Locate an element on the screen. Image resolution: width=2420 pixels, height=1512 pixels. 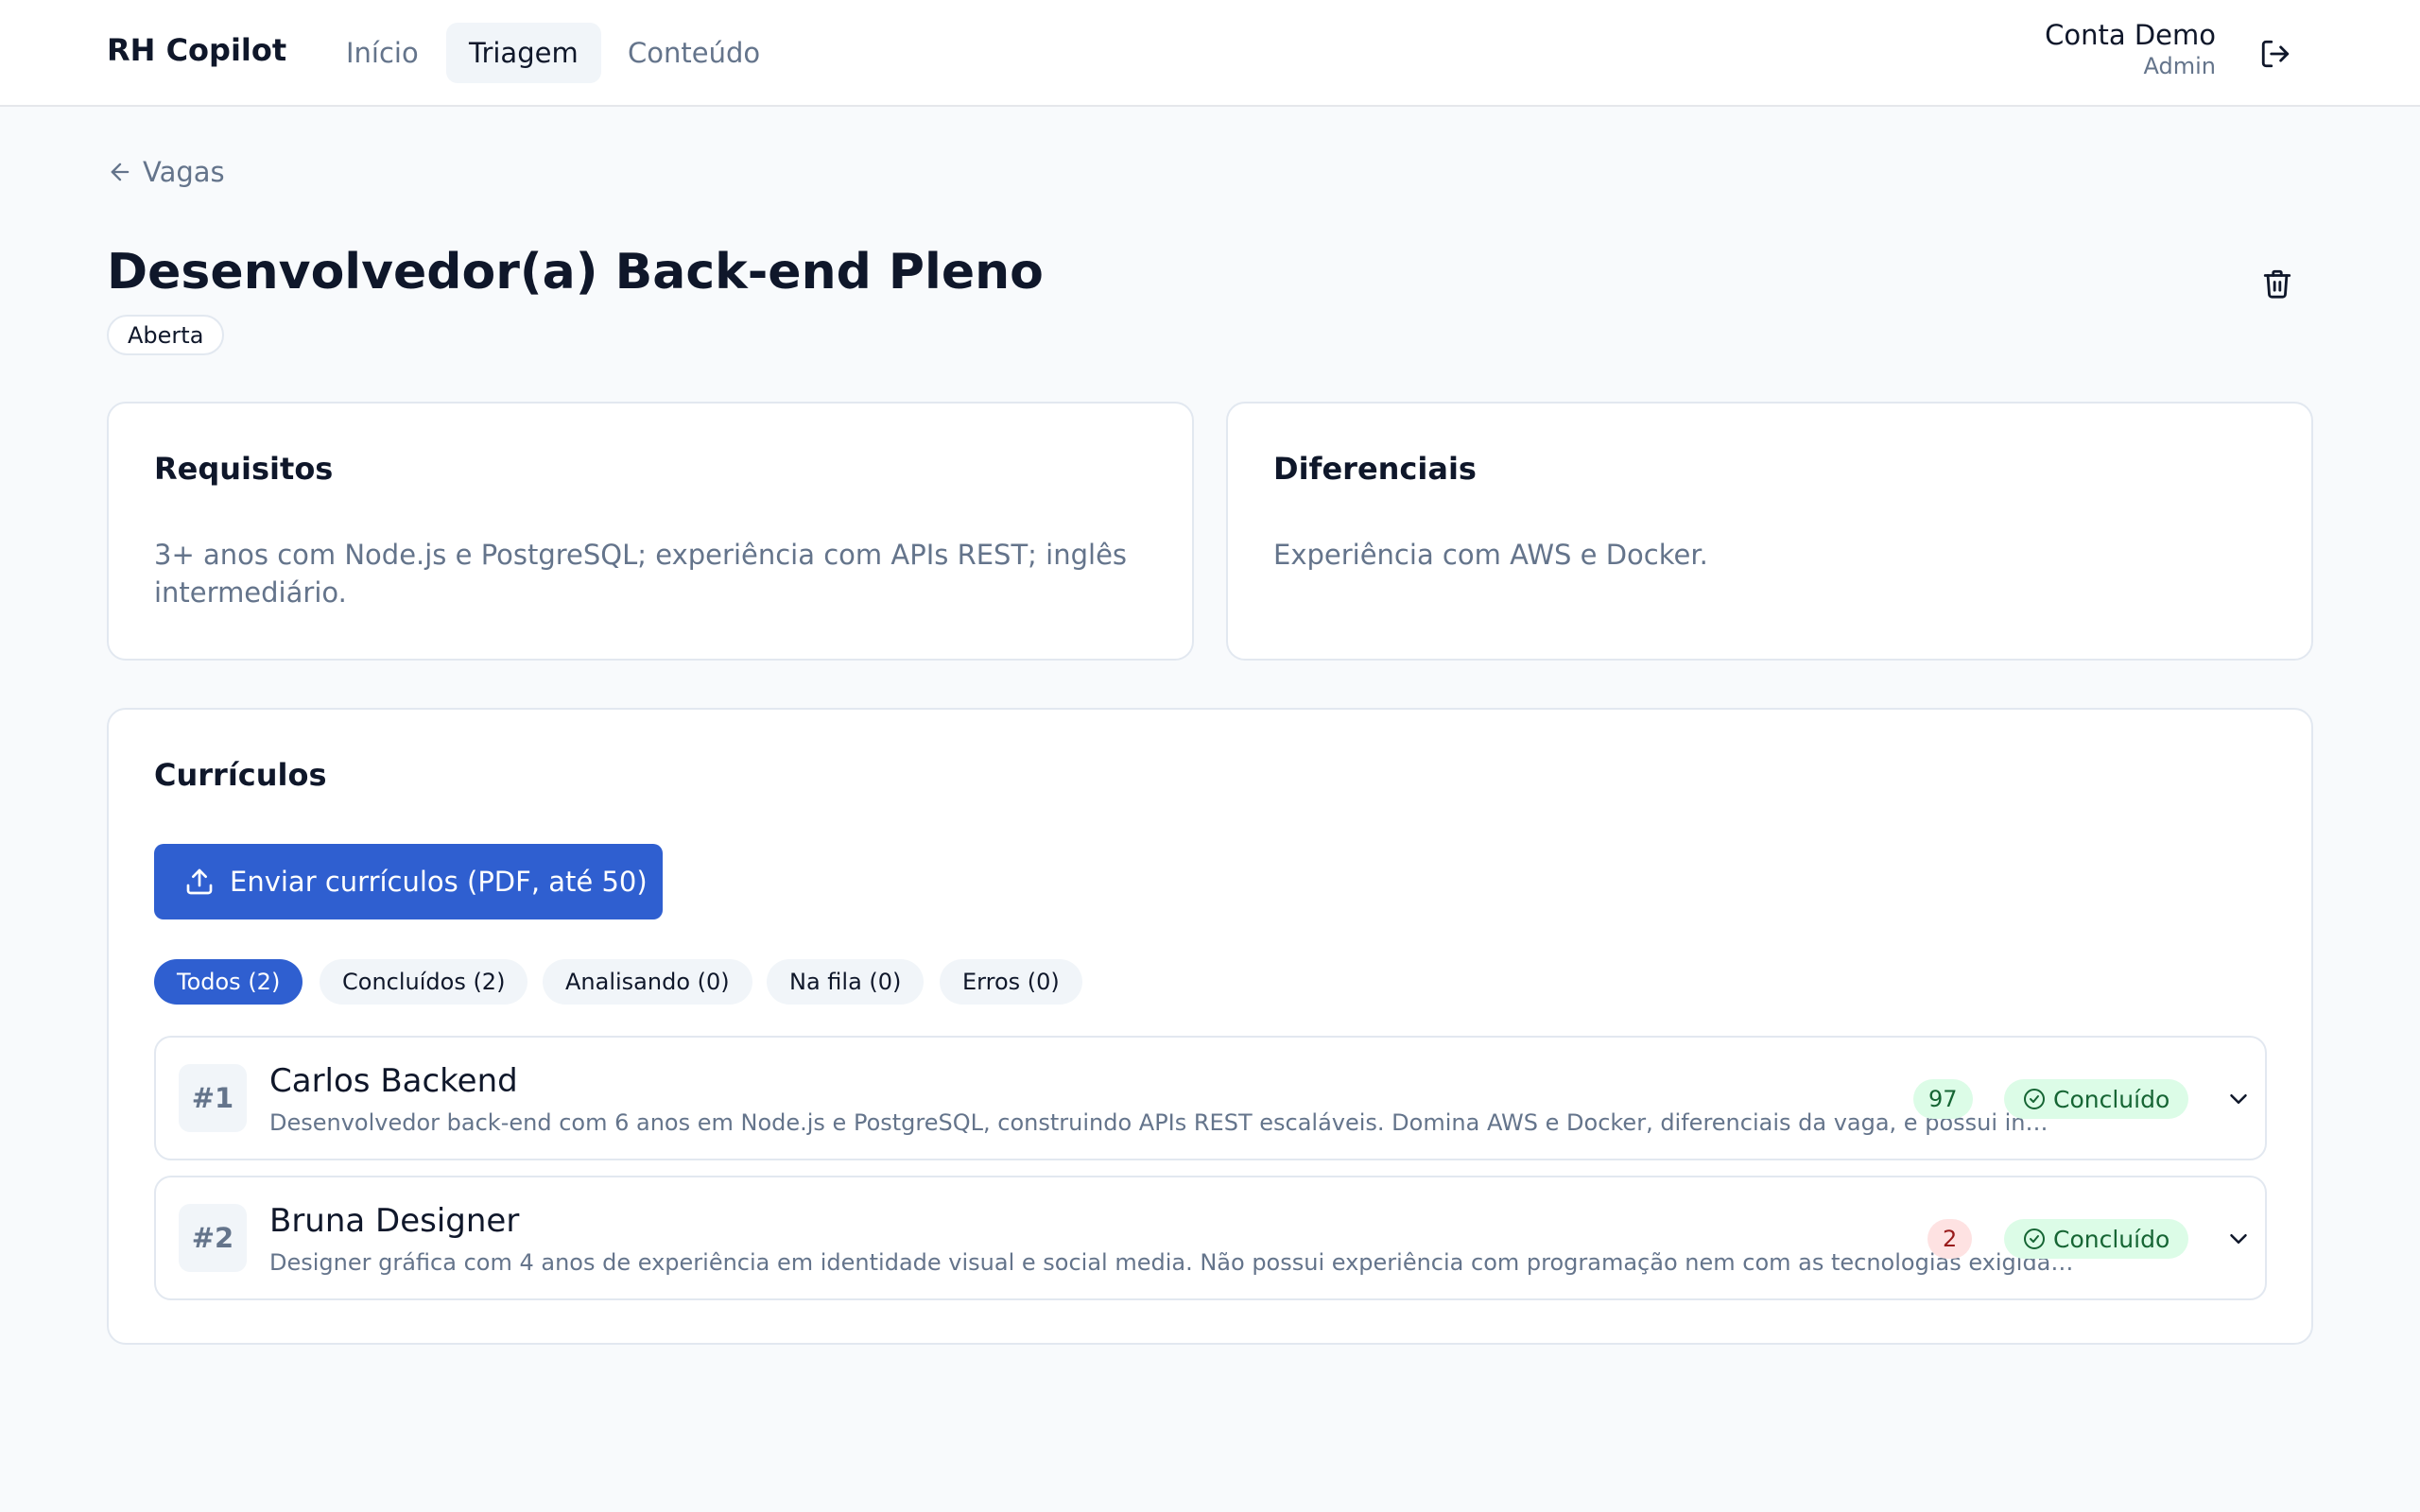
page-title: Desenvolvedor(a) Back-end Pleno is located at coordinates (575, 272).